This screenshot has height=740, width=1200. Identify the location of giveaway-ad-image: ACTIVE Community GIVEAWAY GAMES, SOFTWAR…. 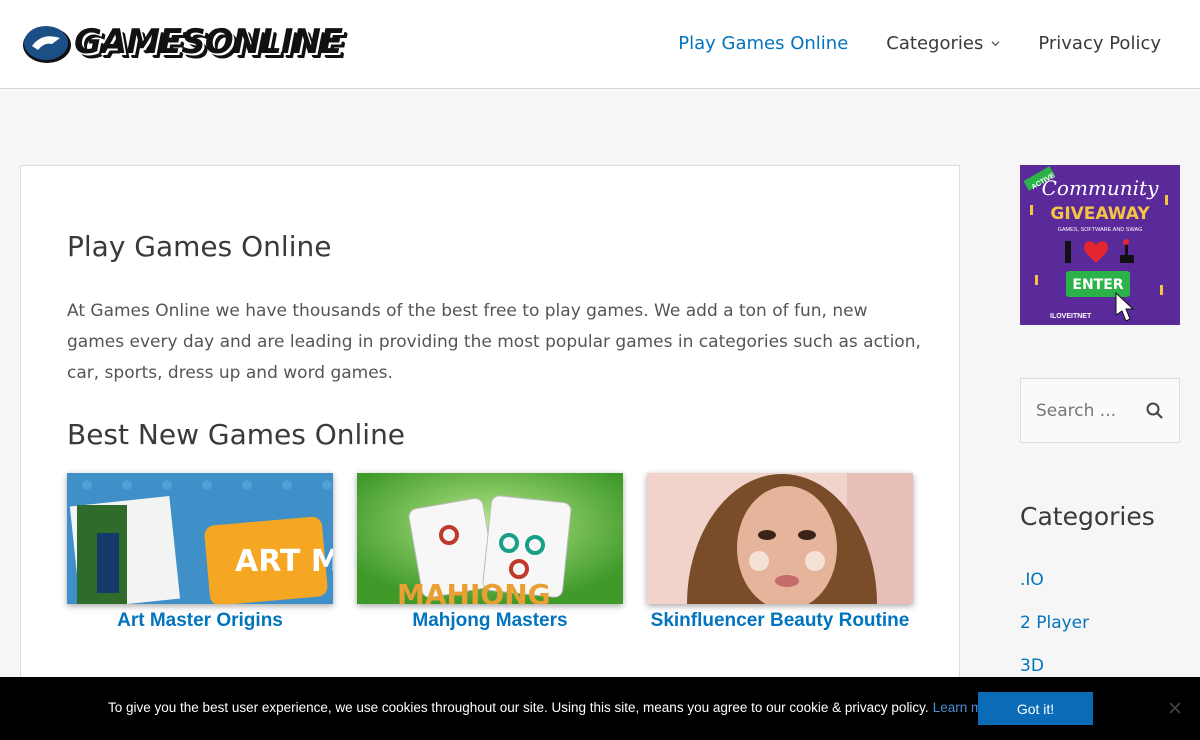
(1100, 245).